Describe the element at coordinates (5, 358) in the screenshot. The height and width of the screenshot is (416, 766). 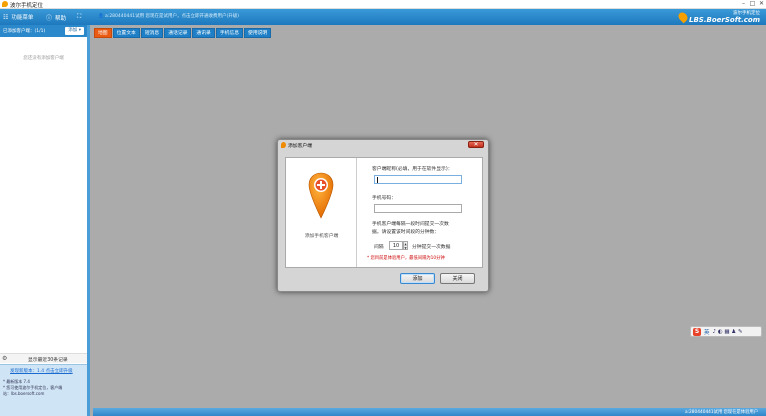
I see `records-icon: ⚙` at that location.